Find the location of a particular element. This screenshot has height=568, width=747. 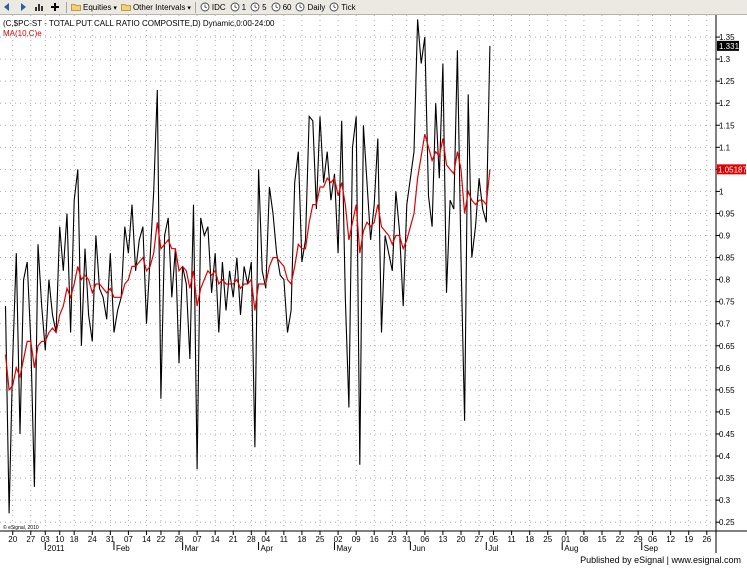

forward-arrow-icon is located at coordinates (23, 7).